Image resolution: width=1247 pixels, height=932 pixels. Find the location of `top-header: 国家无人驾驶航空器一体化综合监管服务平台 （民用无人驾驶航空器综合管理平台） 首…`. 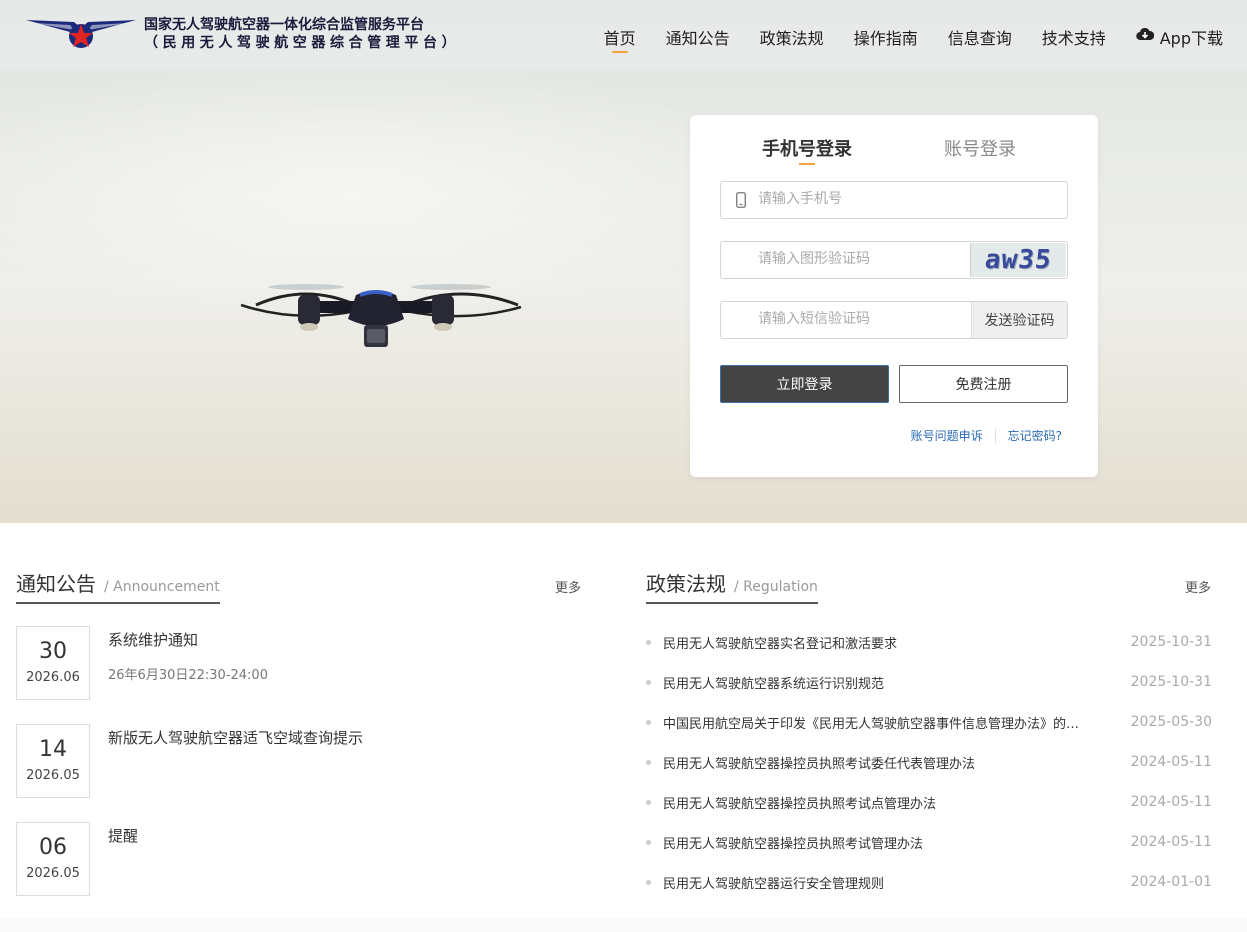

top-header: 国家无人驾驶航空器一体化综合监管服务平台 （民用无人驾驶航空器综合管理平台） 首… is located at coordinates (623, 35).